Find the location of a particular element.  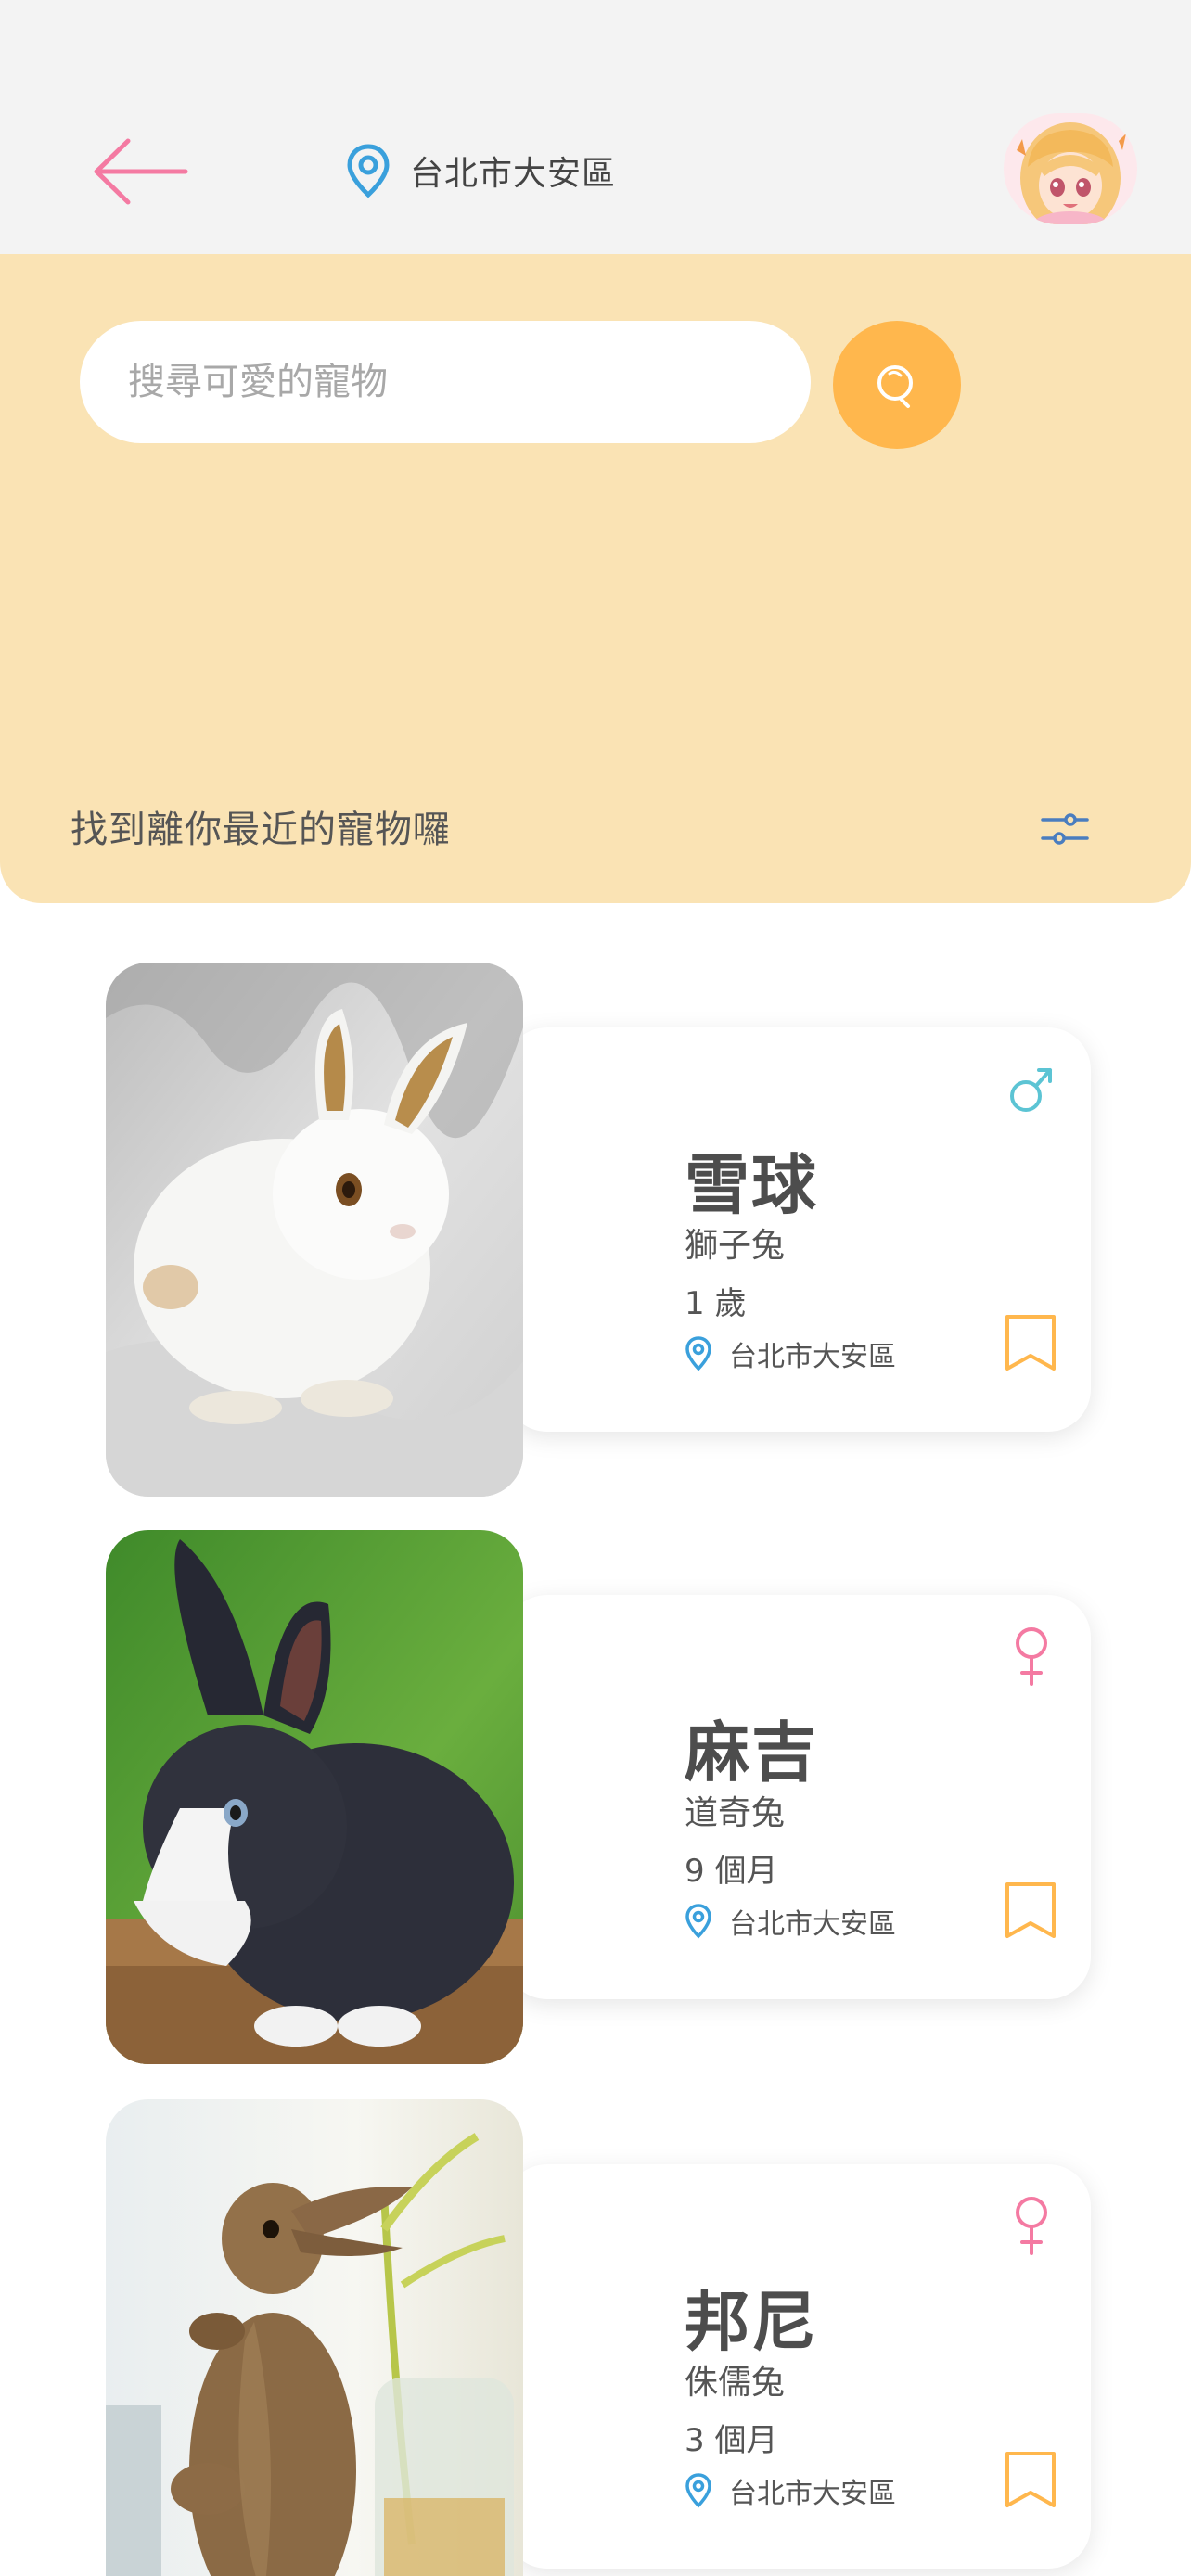

brown-rabbit-photo is located at coordinates (314, 2338).